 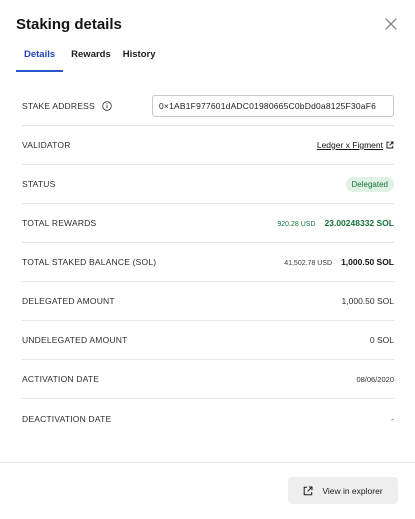 What do you see at coordinates (208, 379) in the screenshot?
I see `row-activation: ACTIVATION DATE 08/06/2020` at bounding box center [208, 379].